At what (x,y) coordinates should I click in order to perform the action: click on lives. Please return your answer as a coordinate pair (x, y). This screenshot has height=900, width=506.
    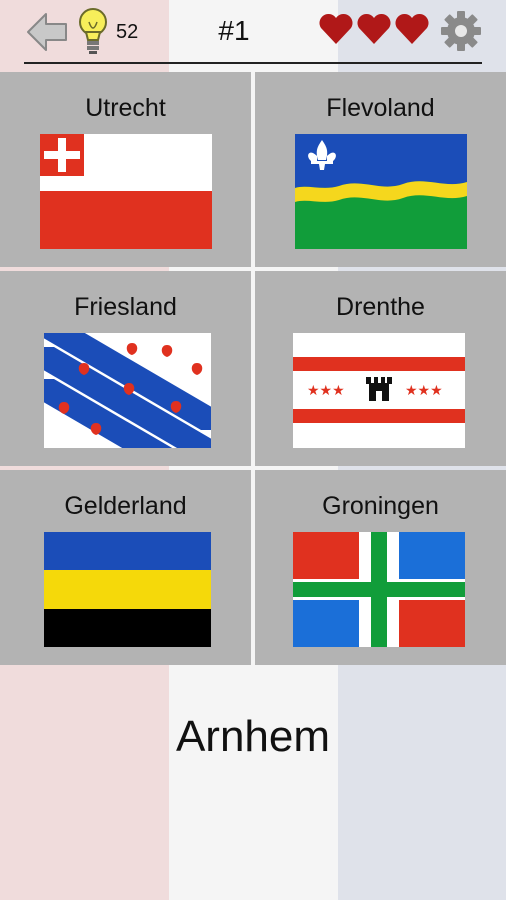
    Looking at the image, I should click on (374, 29).